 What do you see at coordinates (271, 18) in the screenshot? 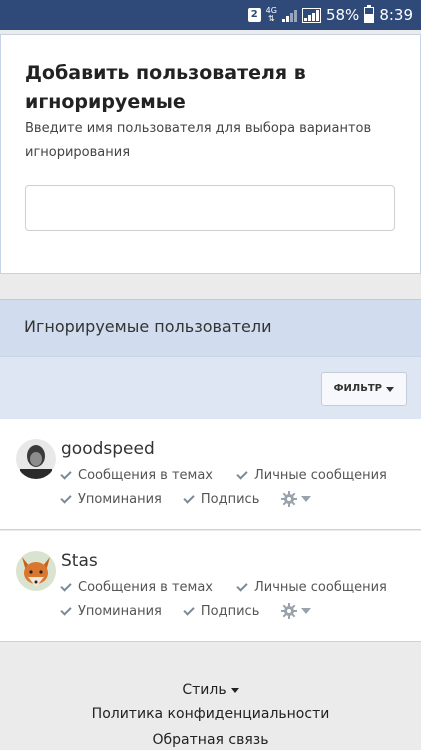
I see `data-arrows-icon: ⇅` at bounding box center [271, 18].